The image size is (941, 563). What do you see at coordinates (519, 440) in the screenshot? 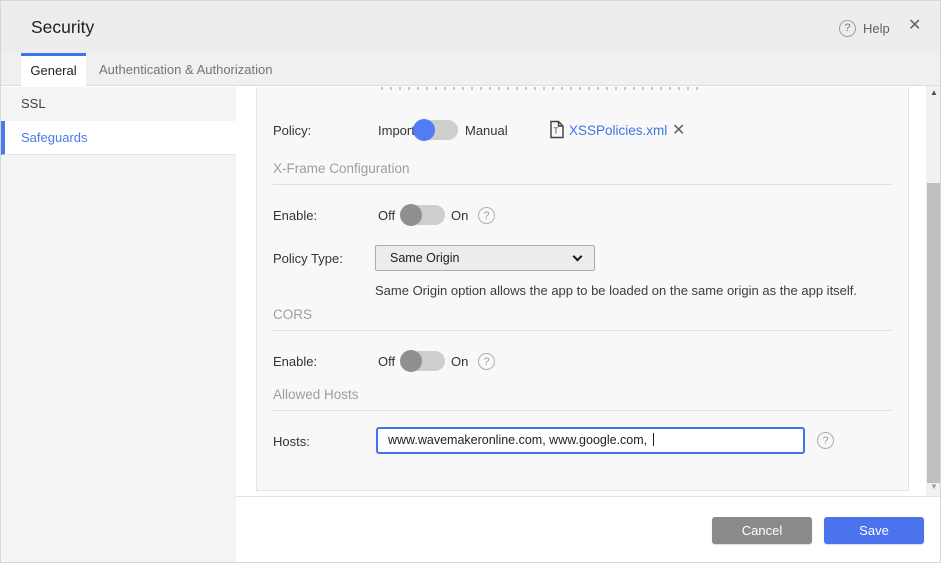
I see `hosts-input-value: www.wavemakeronline.com, www.google.com,` at bounding box center [519, 440].